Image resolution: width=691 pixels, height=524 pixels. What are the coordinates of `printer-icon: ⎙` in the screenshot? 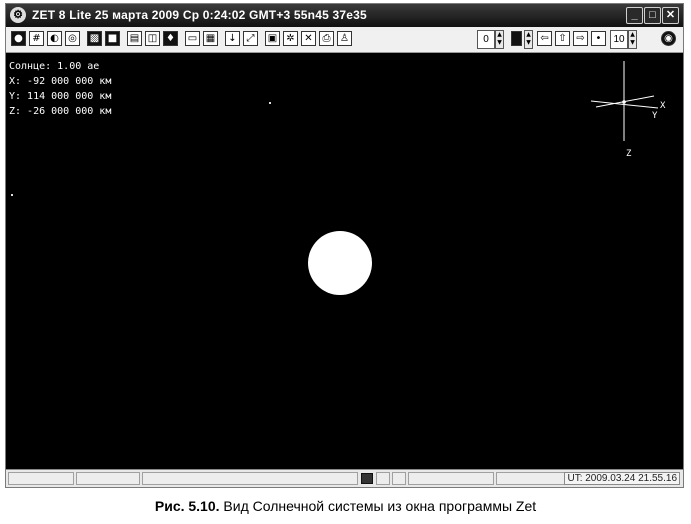 It's located at (326, 38).